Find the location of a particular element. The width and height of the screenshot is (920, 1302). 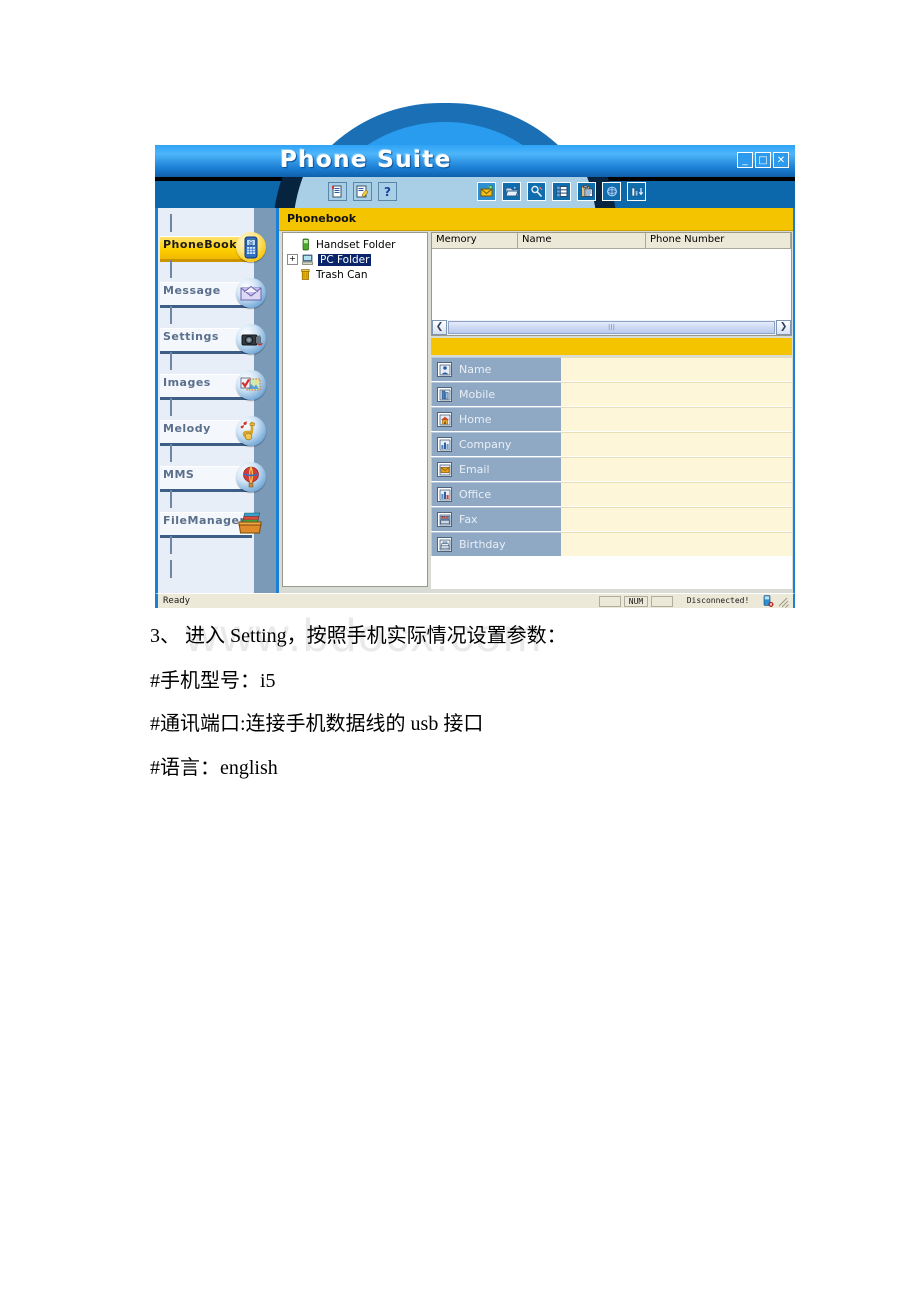

document-line-1: 3、 进入 Setting，按照手机实际情况设置参数： is located at coordinates (358, 636).